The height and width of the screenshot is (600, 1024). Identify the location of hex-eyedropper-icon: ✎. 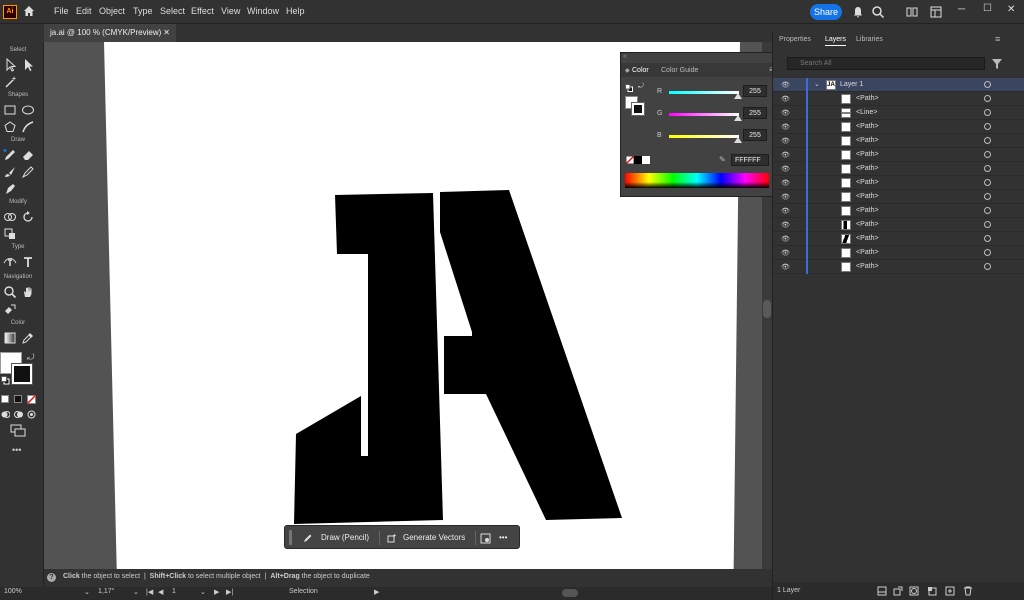
(722, 159).